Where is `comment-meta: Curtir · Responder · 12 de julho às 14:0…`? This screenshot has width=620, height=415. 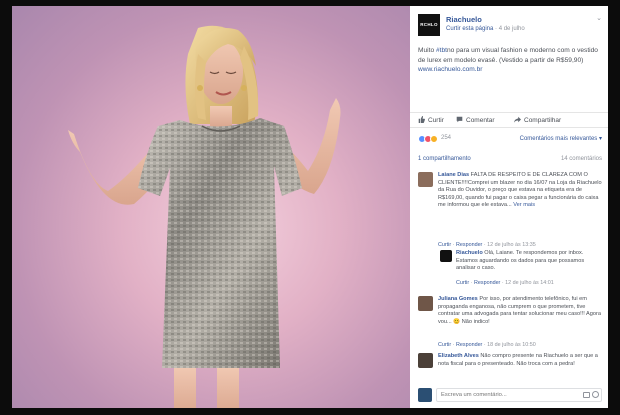
comment-meta: Curtir · Responder · 12 de julho às 14:0… is located at coordinates (505, 283).